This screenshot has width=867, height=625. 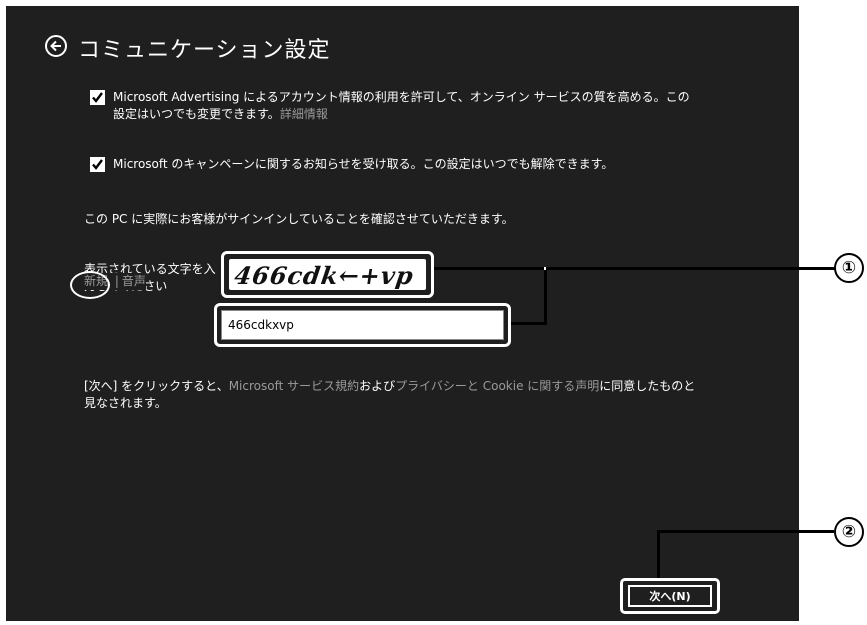 What do you see at coordinates (745, 531) in the screenshot?
I see `callout-2-leader` at bounding box center [745, 531].